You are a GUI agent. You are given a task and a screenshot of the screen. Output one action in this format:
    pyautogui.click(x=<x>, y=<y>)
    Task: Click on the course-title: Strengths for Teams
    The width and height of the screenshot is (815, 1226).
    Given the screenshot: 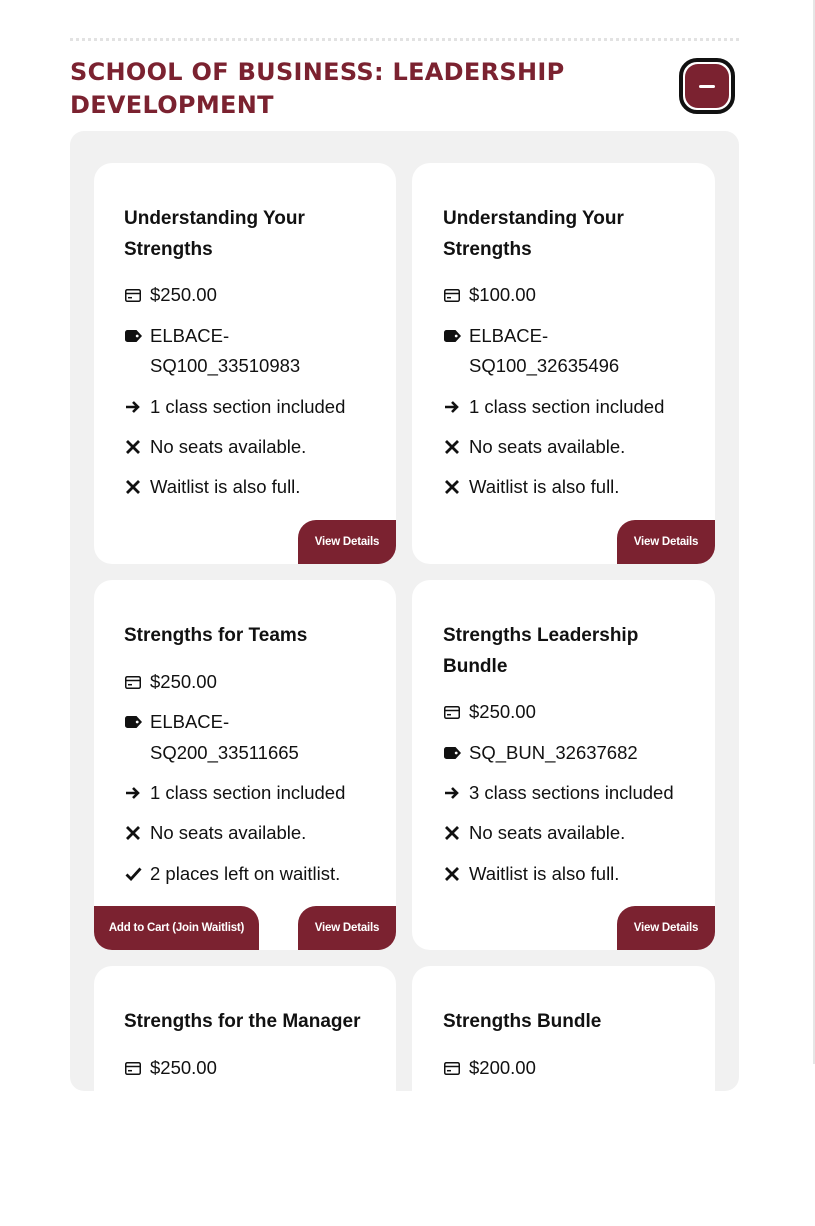 What is the action you would take?
    pyautogui.click(x=216, y=635)
    